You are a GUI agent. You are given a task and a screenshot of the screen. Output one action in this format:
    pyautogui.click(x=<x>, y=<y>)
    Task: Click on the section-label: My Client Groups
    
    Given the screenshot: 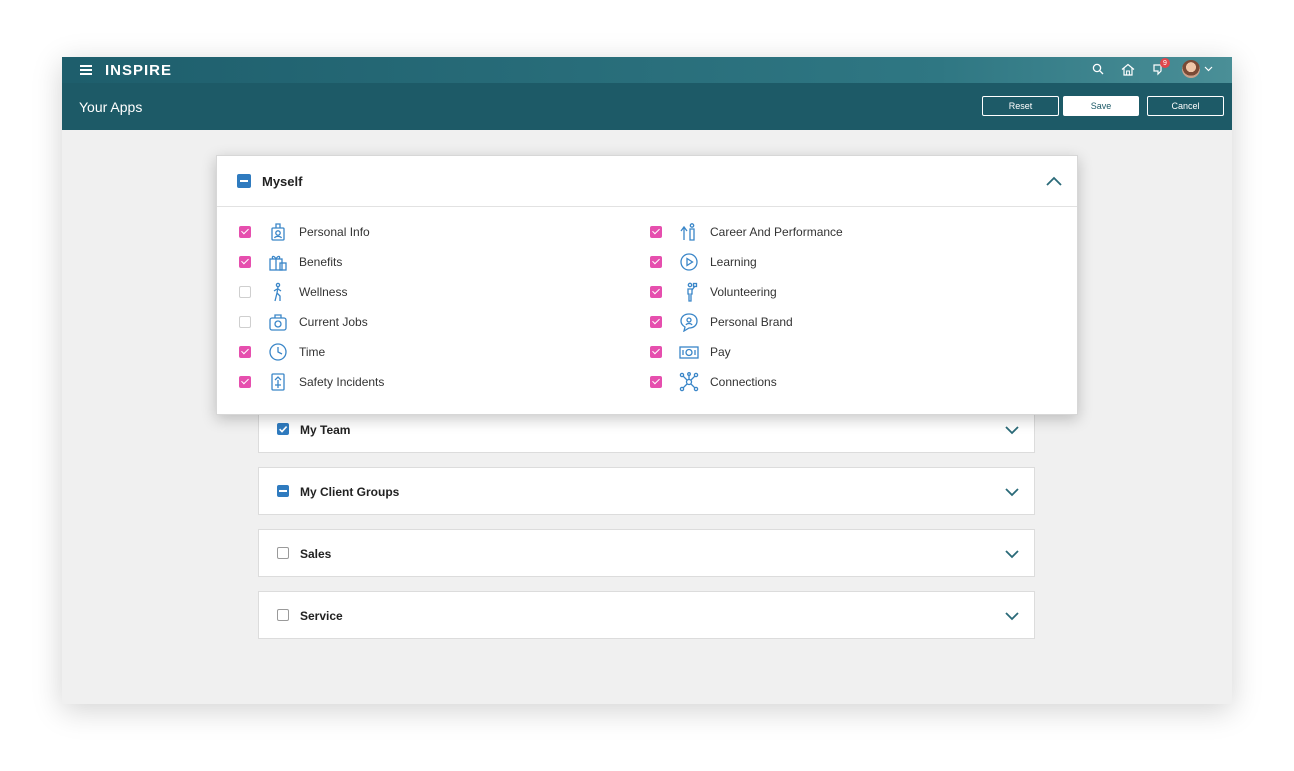 What is the action you would take?
    pyautogui.click(x=350, y=492)
    